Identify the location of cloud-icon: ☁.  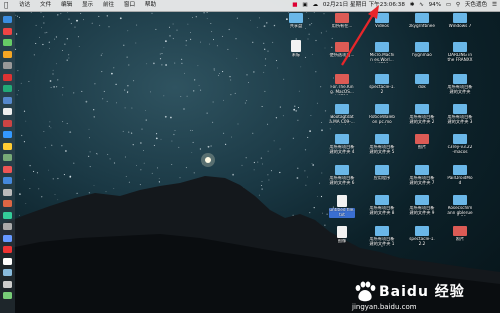
(315, 5).